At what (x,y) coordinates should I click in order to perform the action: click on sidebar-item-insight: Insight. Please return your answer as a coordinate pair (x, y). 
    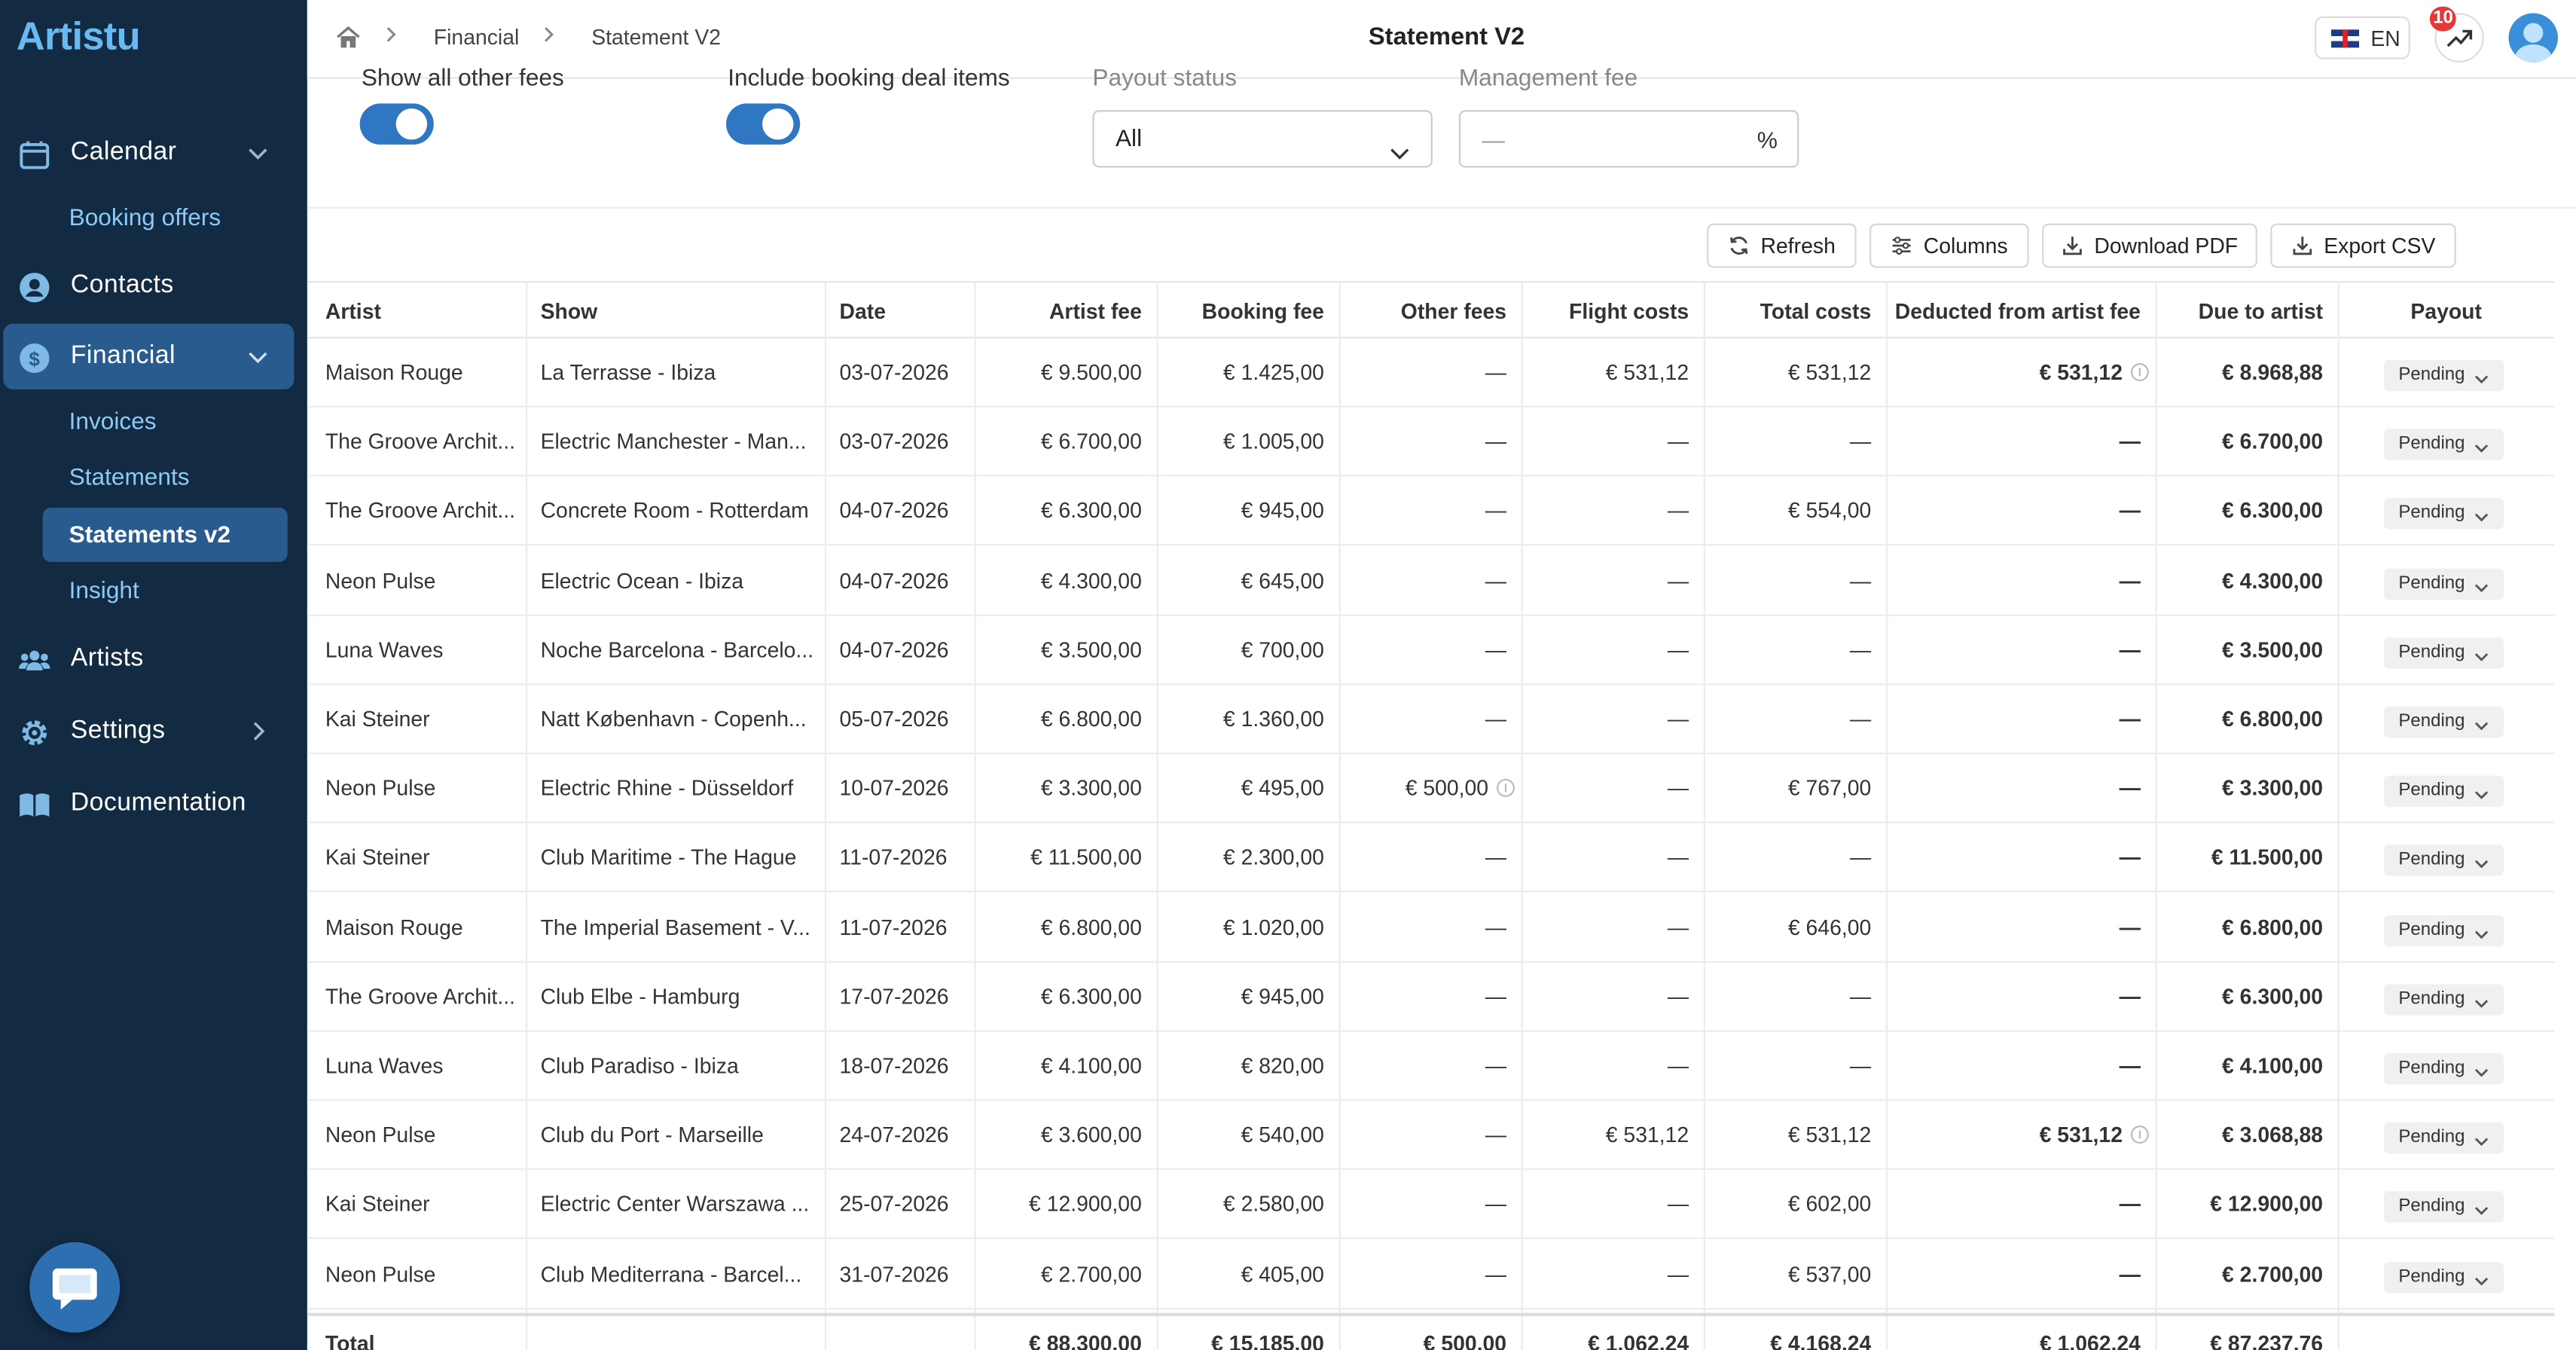
    Looking at the image, I should click on (104, 592).